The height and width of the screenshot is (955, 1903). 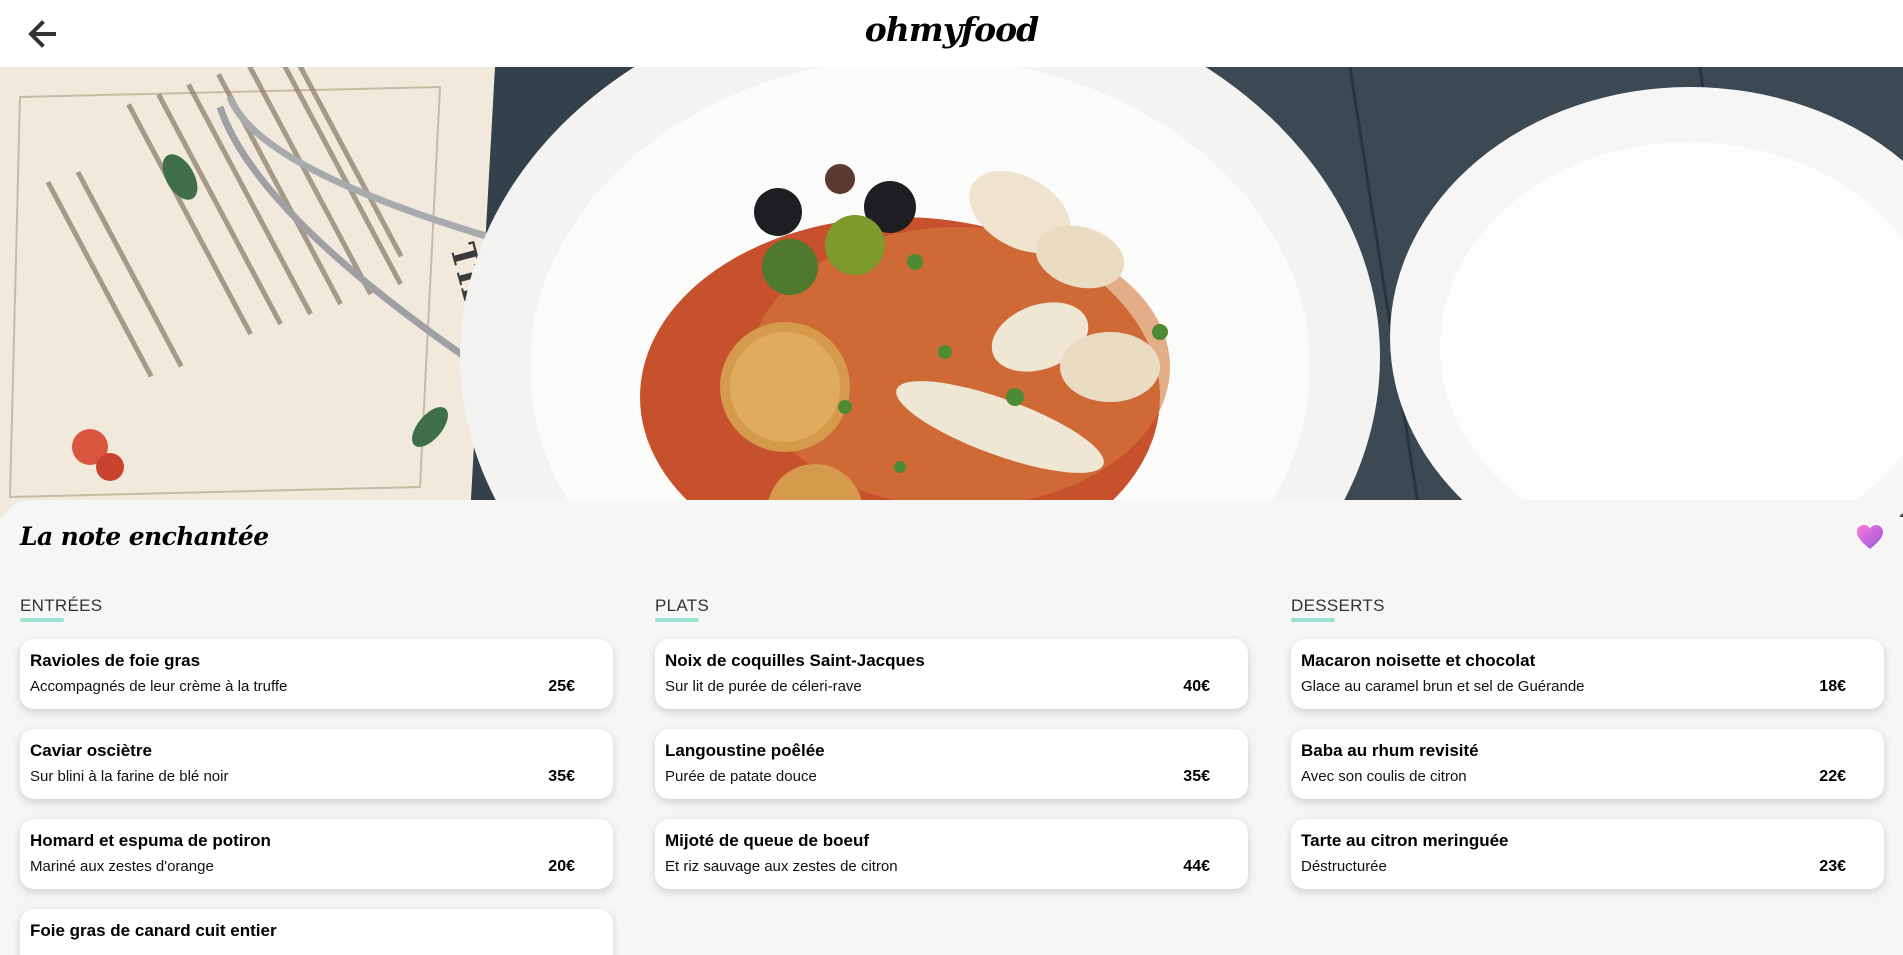 What do you see at coordinates (1384, 776) in the screenshot?
I see `menu-item-description: Avec son coulis de citron` at bounding box center [1384, 776].